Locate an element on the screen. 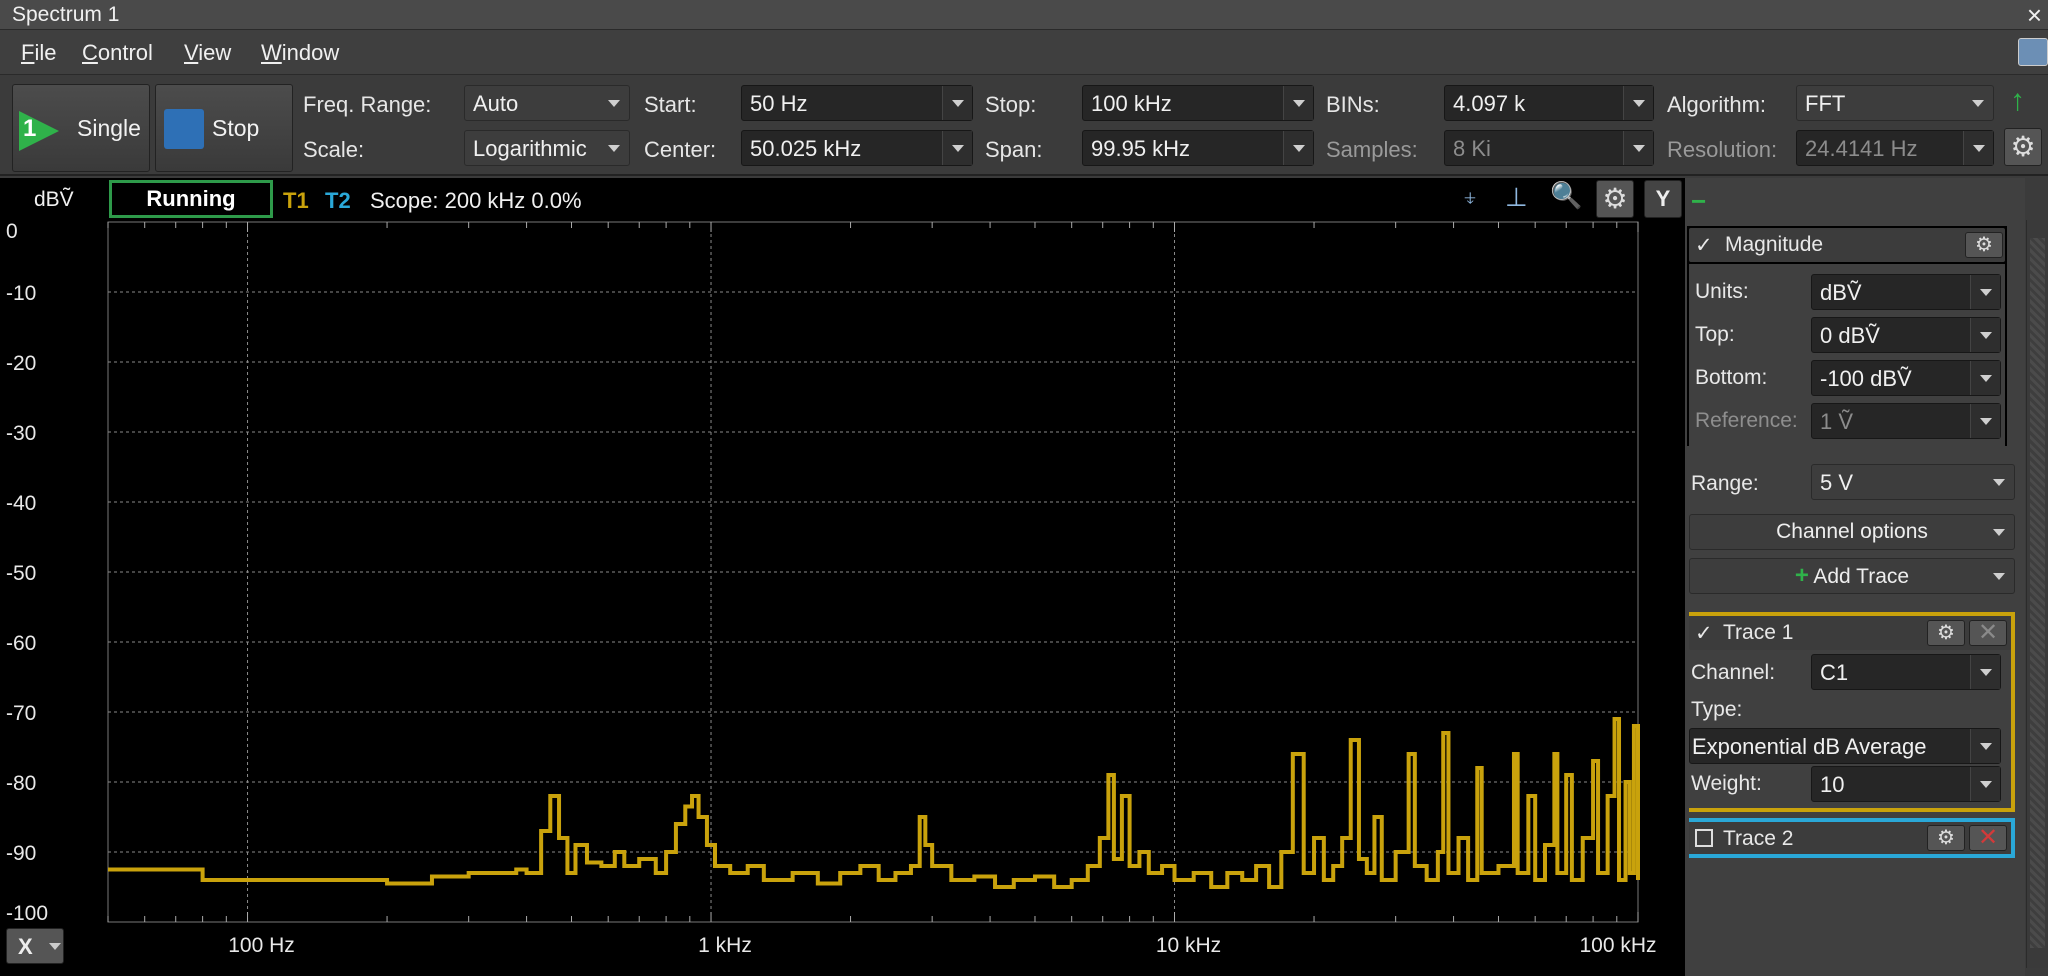 This screenshot has width=2048, height=976. scrollbar-thumb is located at coordinates (2037, 593).